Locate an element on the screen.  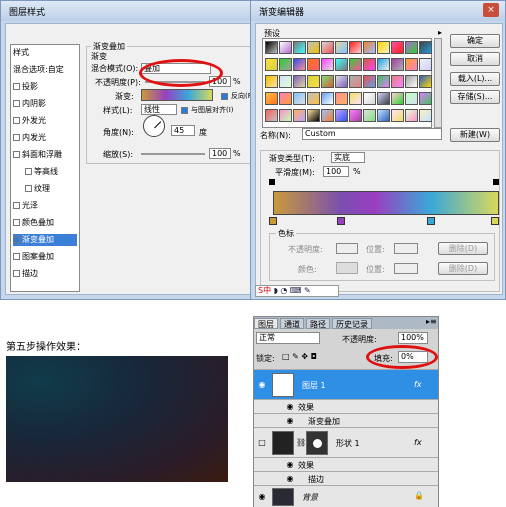
tab-channels: 通道 is located at coordinates (292, 323).